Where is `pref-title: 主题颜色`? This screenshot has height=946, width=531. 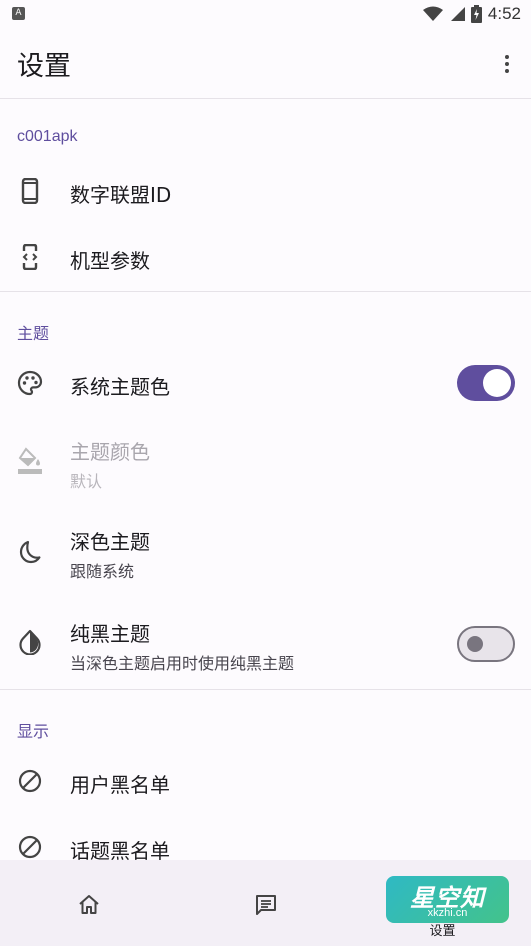 pref-title: 主题颜色 is located at coordinates (110, 452).